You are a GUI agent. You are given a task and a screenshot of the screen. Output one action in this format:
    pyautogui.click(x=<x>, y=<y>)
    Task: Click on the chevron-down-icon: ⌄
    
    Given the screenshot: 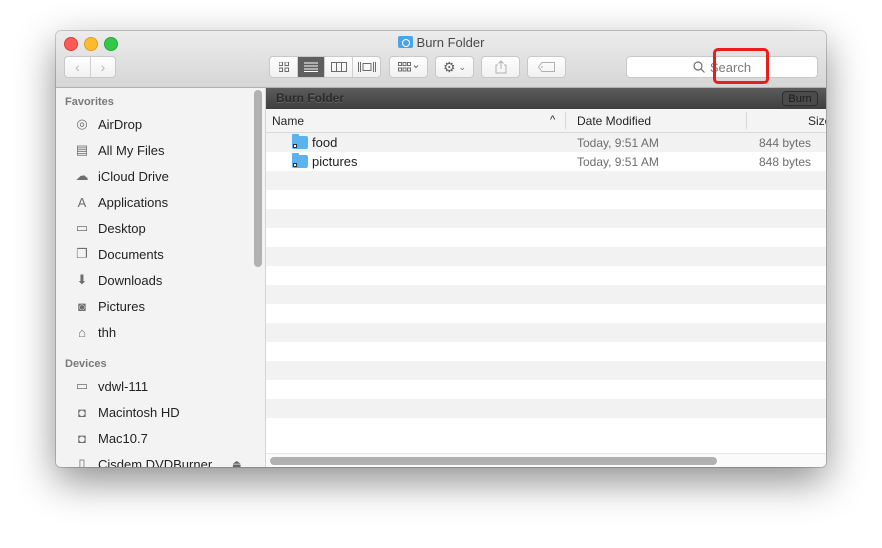 What is the action you would take?
    pyautogui.click(x=462, y=66)
    